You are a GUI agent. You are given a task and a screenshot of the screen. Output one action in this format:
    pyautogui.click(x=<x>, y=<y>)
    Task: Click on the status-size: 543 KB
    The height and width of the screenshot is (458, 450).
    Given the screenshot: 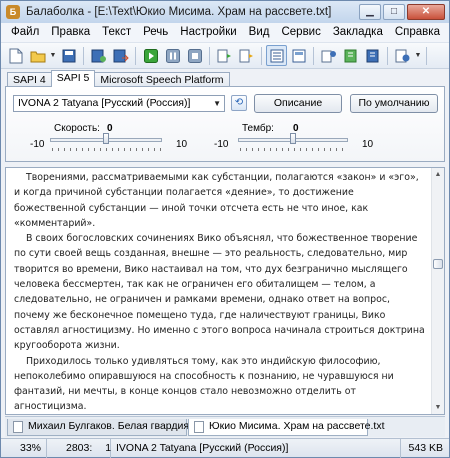 What is the action you would take?
    pyautogui.click(x=425, y=448)
    